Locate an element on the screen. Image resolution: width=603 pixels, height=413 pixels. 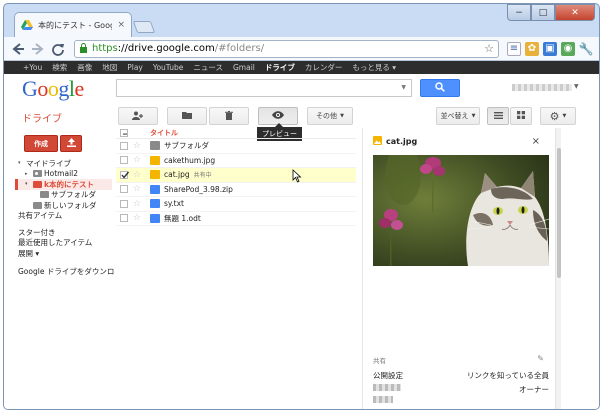
file-name: 無題 1.odt is located at coordinates (182, 218).